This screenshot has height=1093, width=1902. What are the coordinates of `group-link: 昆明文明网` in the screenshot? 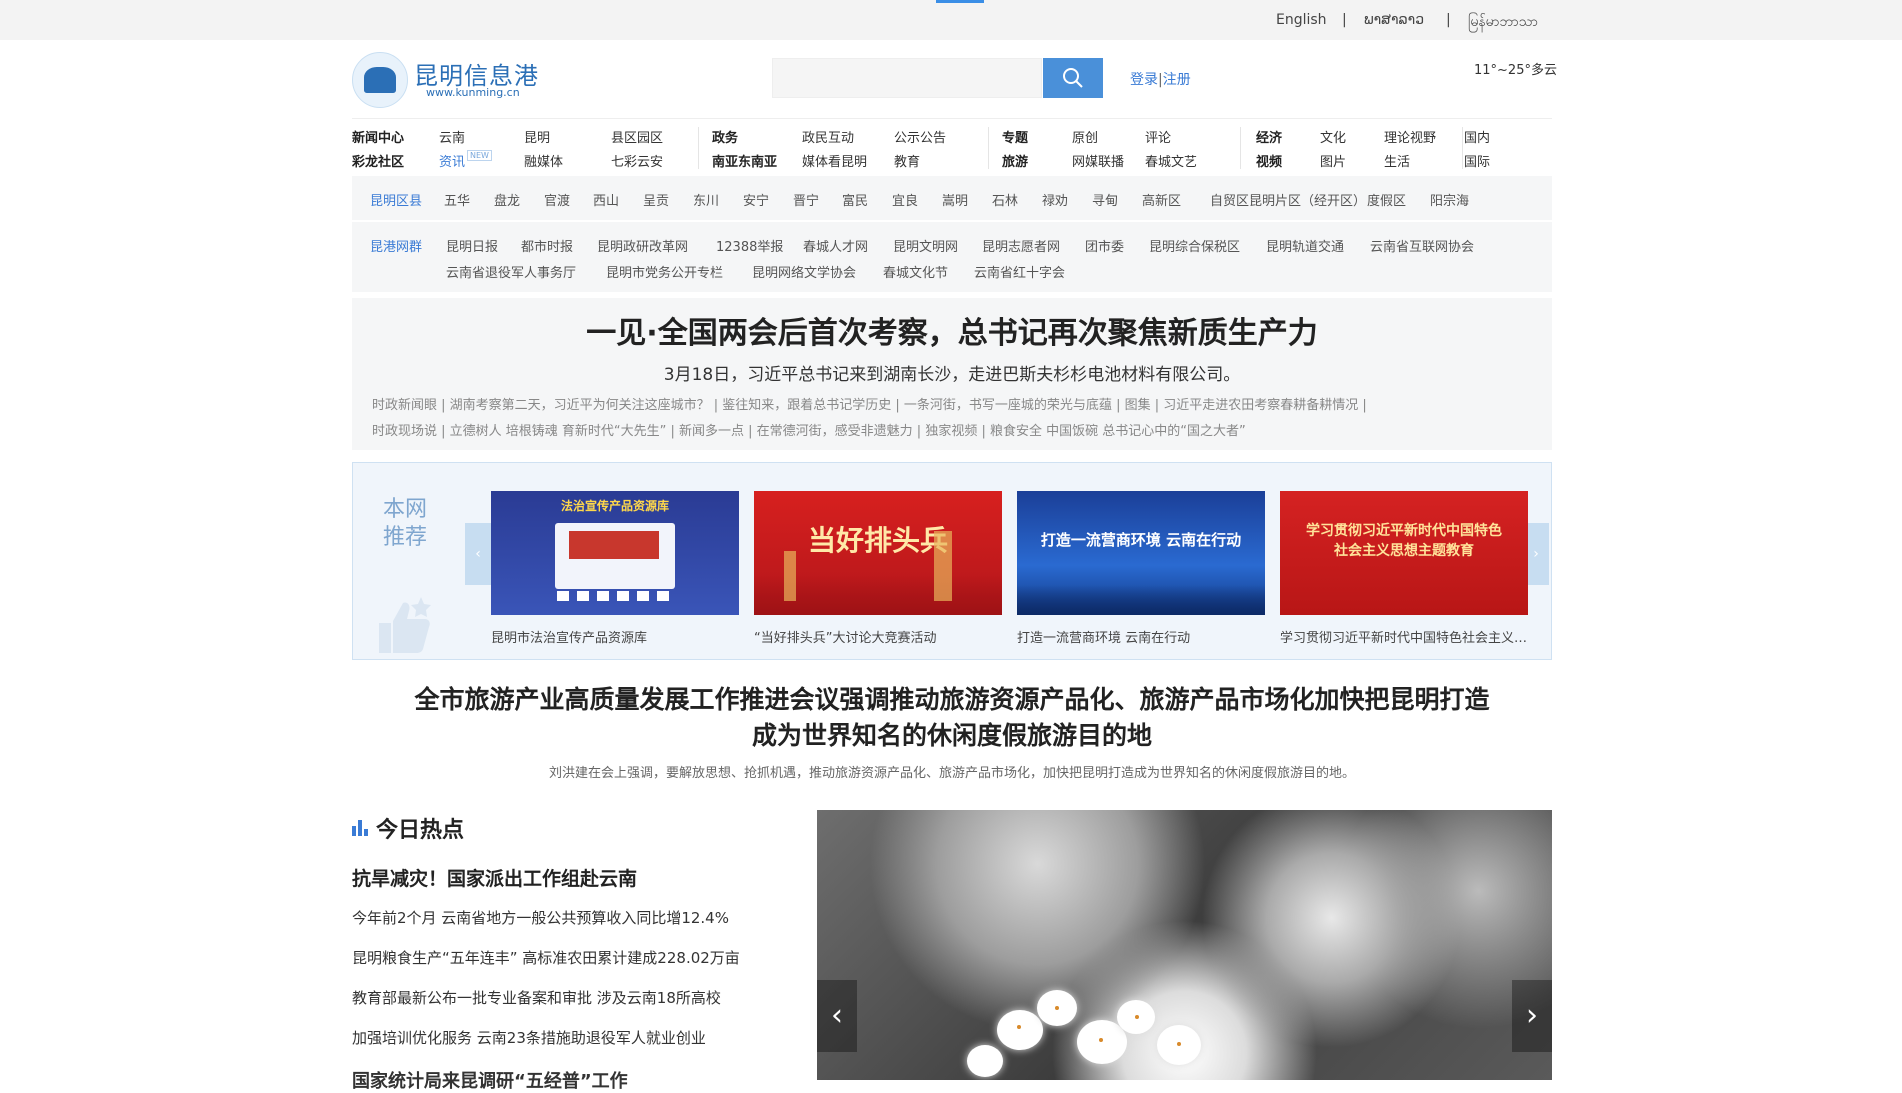 It's located at (925, 245).